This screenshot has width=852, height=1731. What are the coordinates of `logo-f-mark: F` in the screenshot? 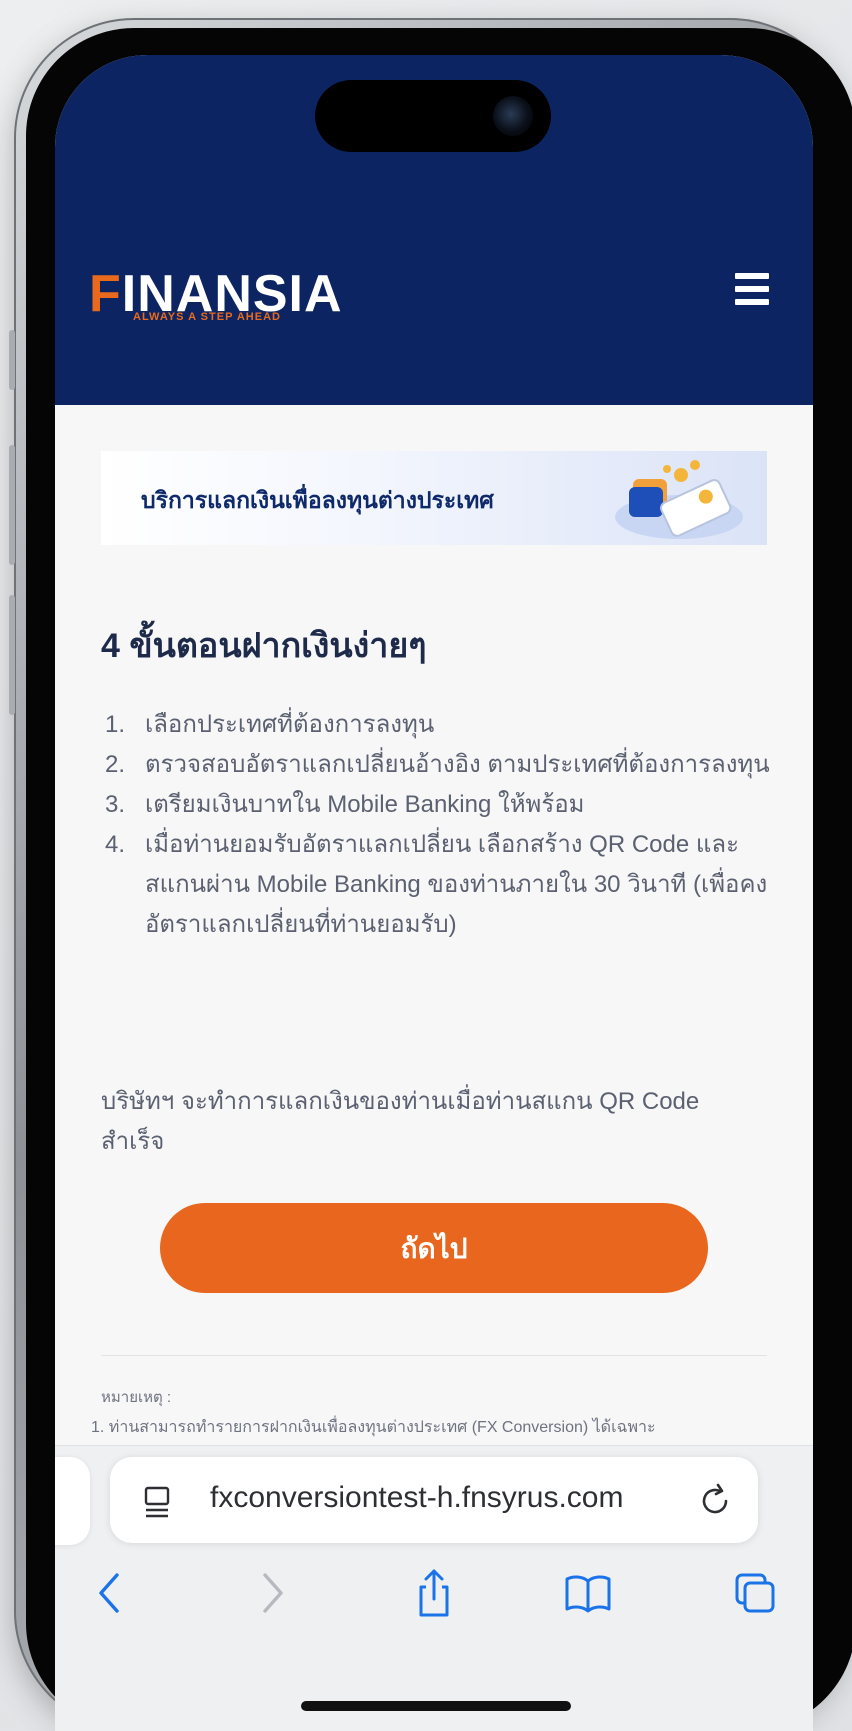 It's located at (105, 294).